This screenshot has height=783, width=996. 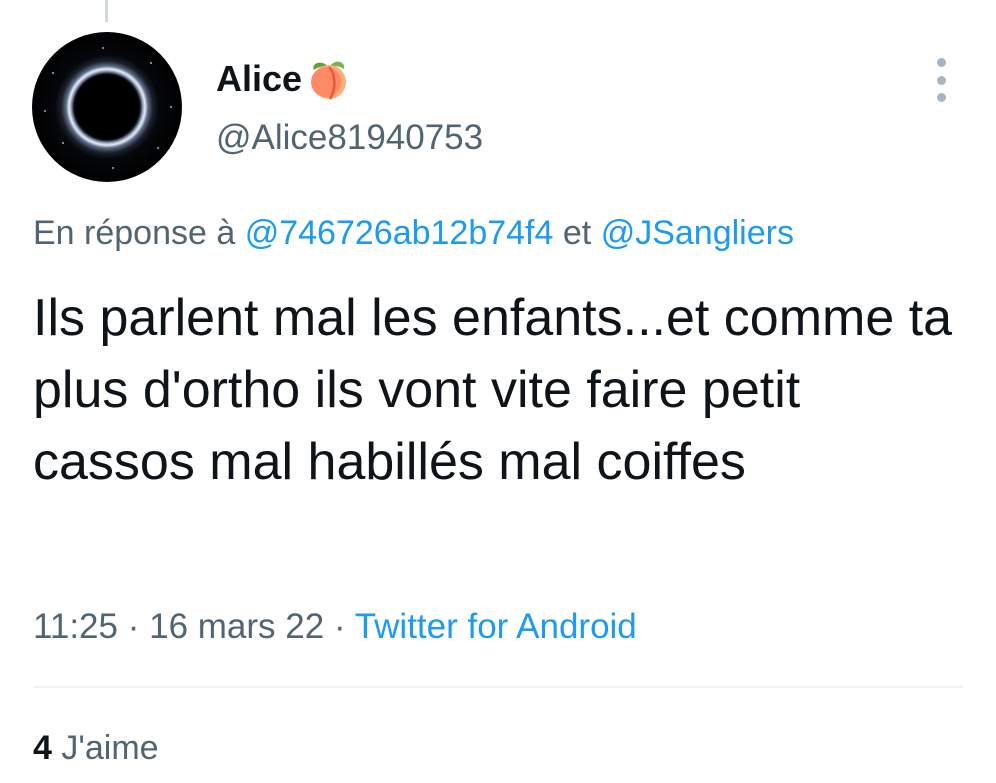 I want to click on reply-mention-link: @JSangliers, so click(x=697, y=233).